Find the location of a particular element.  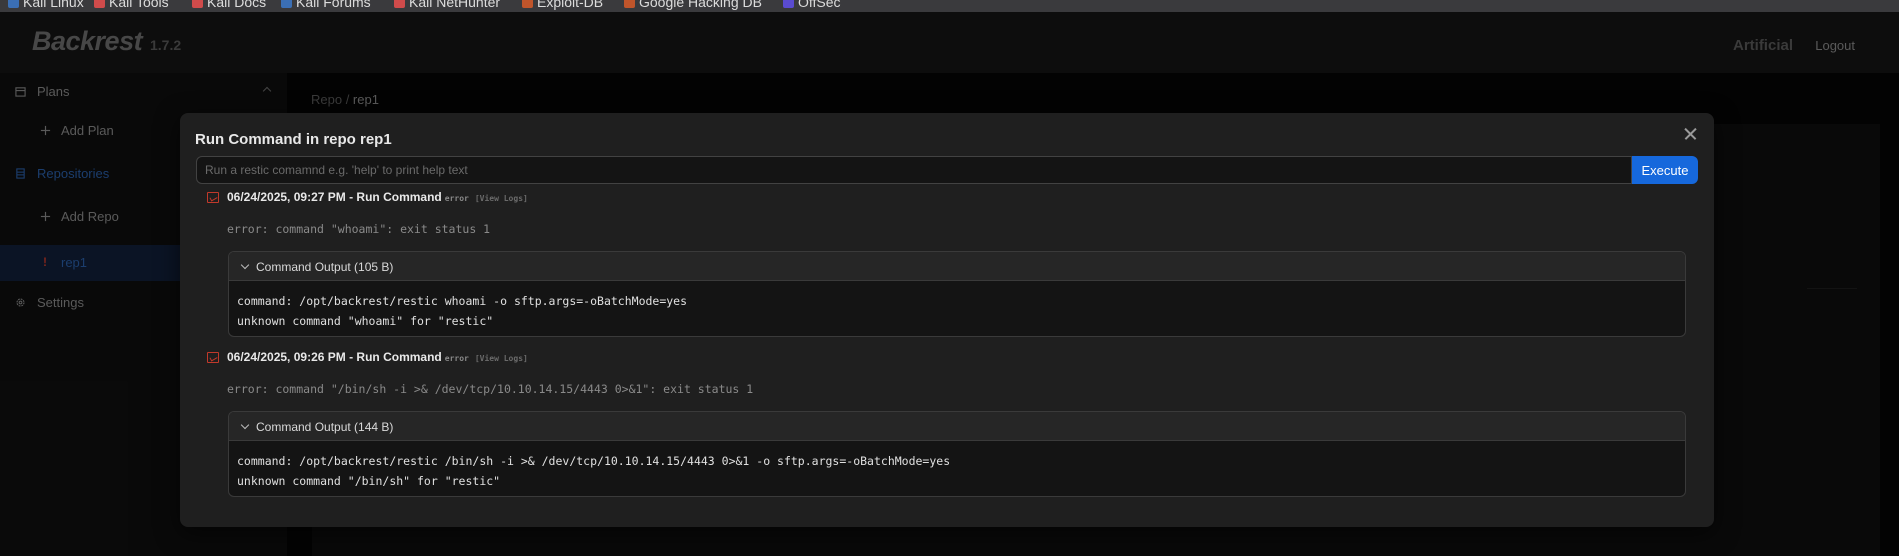

command-output-label: Command Output (105 B) is located at coordinates (325, 267).